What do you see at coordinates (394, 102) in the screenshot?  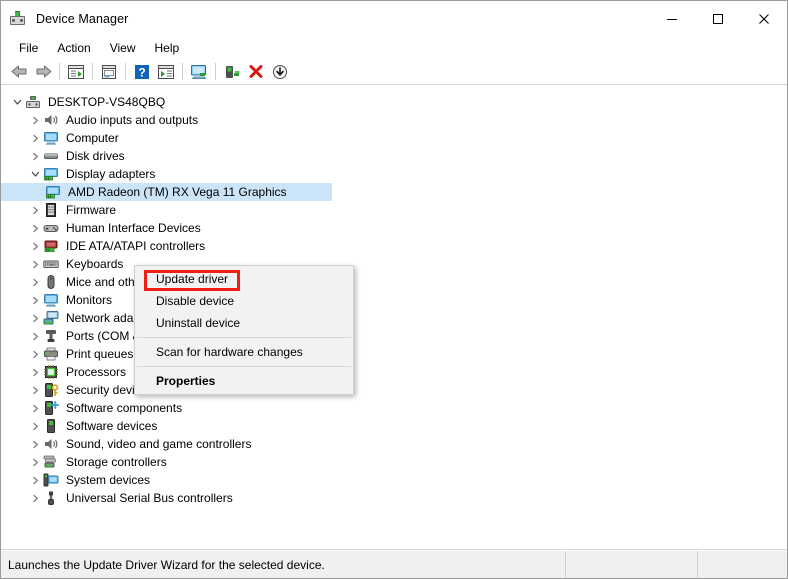 I see `tree-root-row: DESKTOP-VS48QBQ` at bounding box center [394, 102].